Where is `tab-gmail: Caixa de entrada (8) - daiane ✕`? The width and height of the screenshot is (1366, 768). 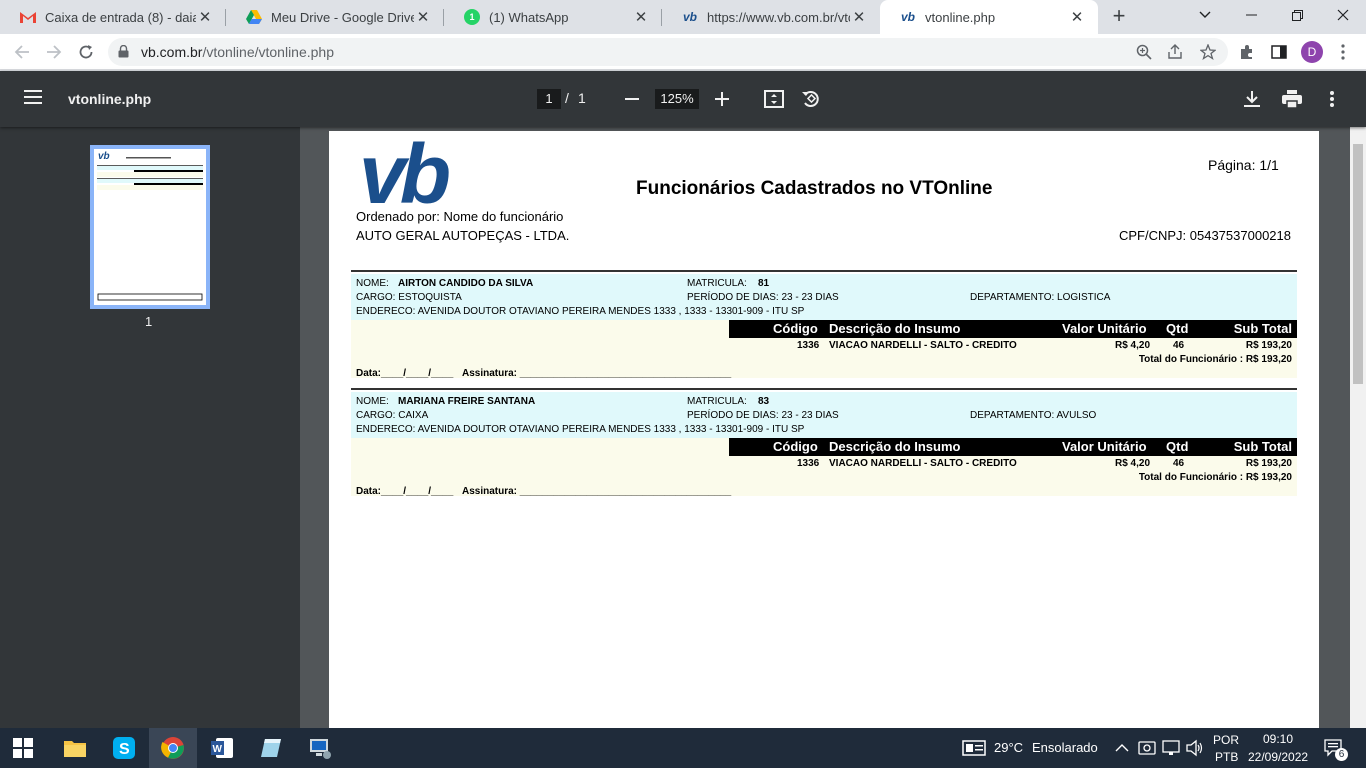 tab-gmail: Caixa de entrada (8) - daiane ✕ is located at coordinates (113, 17).